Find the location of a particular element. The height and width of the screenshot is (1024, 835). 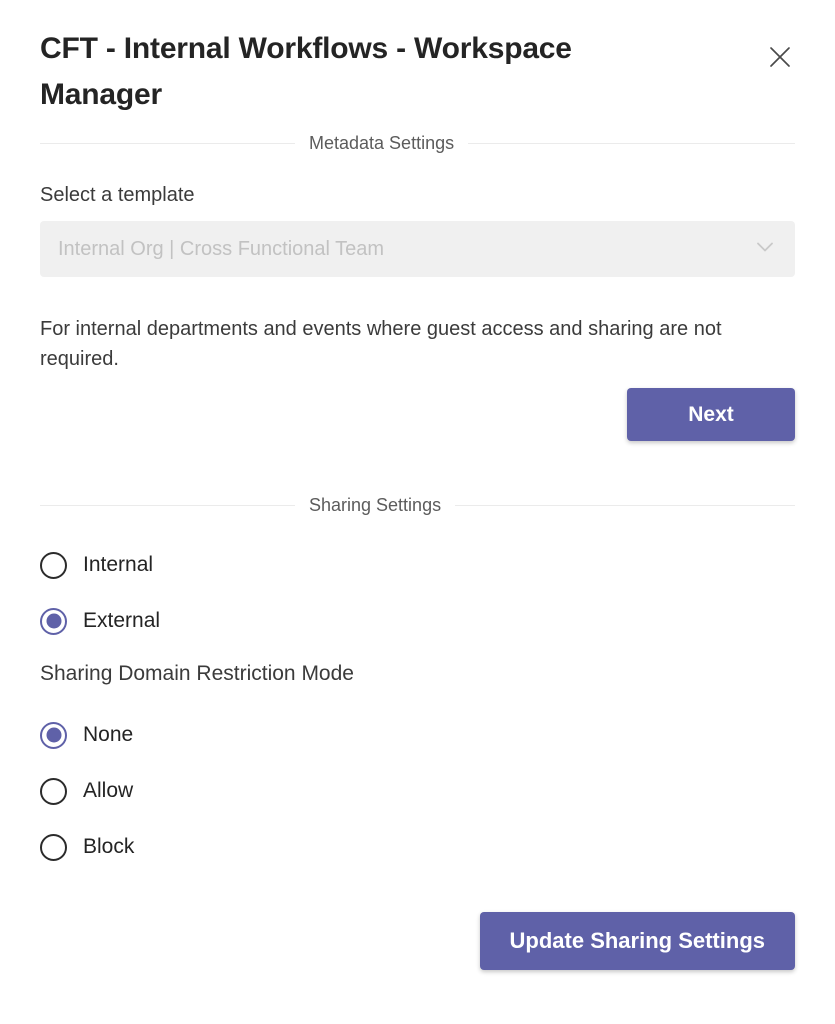

metadata-settings-divider: Metadata Settings is located at coordinates (417, 143).